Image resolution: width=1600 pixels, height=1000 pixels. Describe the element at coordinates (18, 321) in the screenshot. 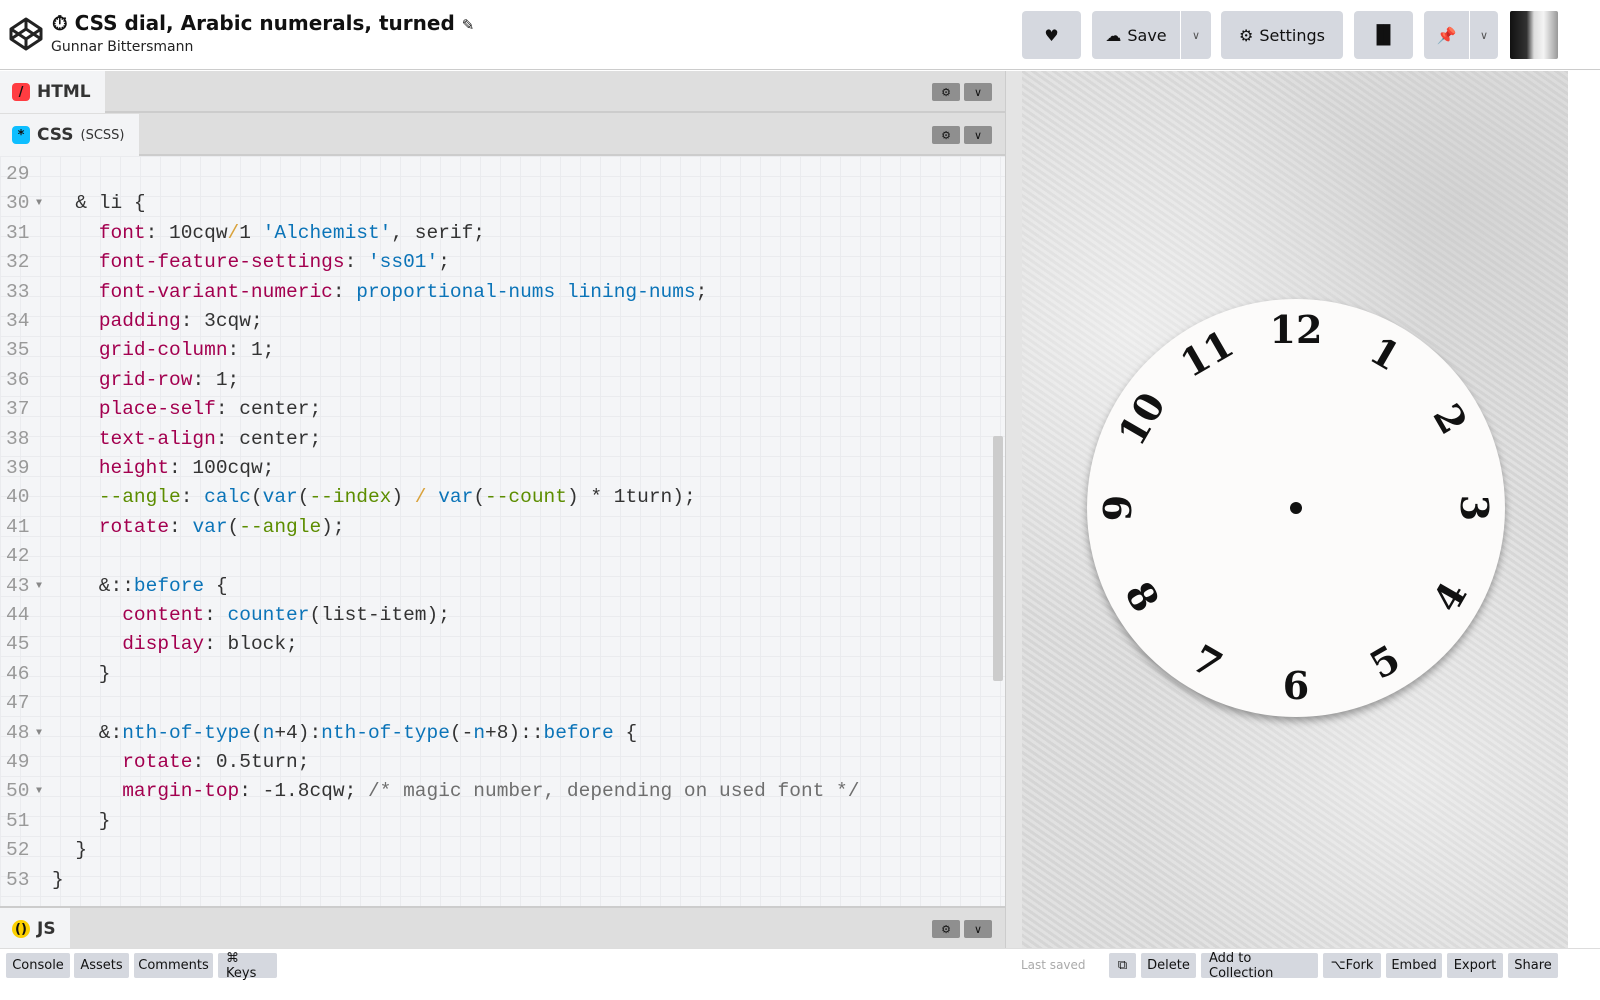

I see `line-number: 34` at that location.